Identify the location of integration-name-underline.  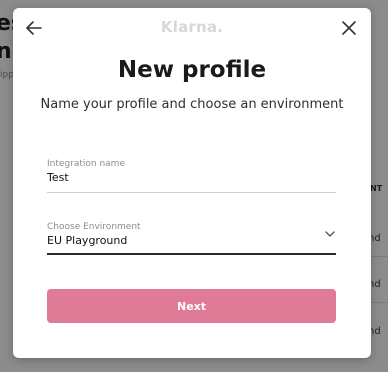
(191, 192).